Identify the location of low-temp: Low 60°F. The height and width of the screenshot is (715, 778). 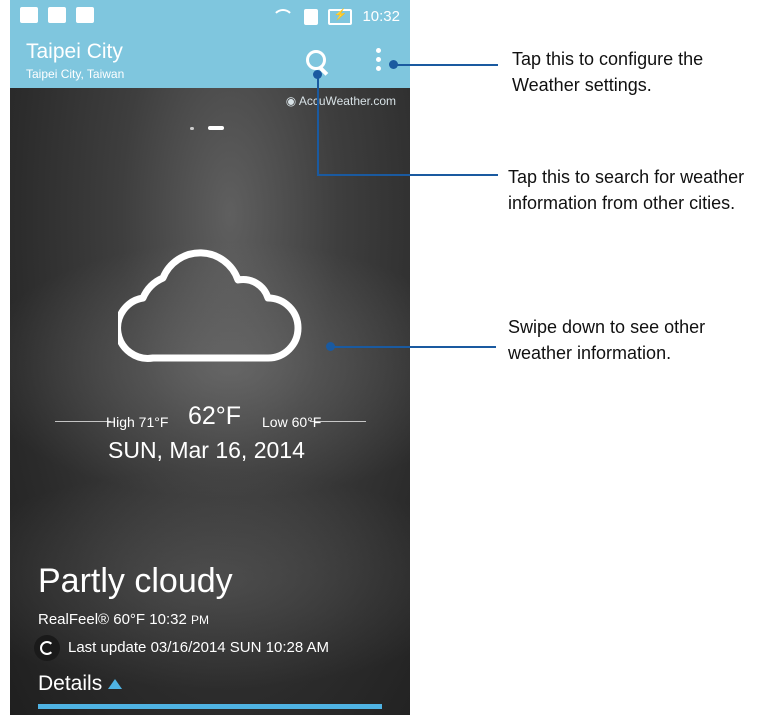
(292, 422).